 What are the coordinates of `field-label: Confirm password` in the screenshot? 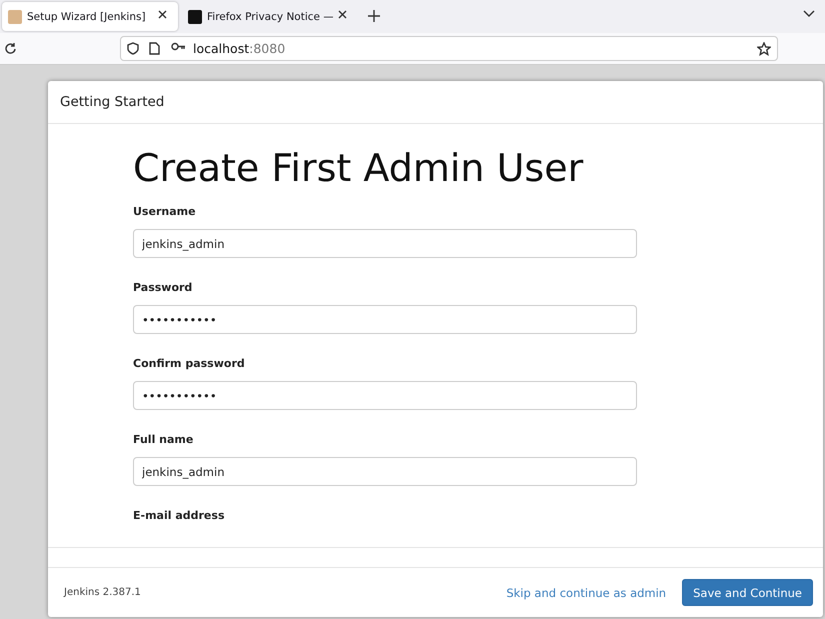 It's located at (189, 363).